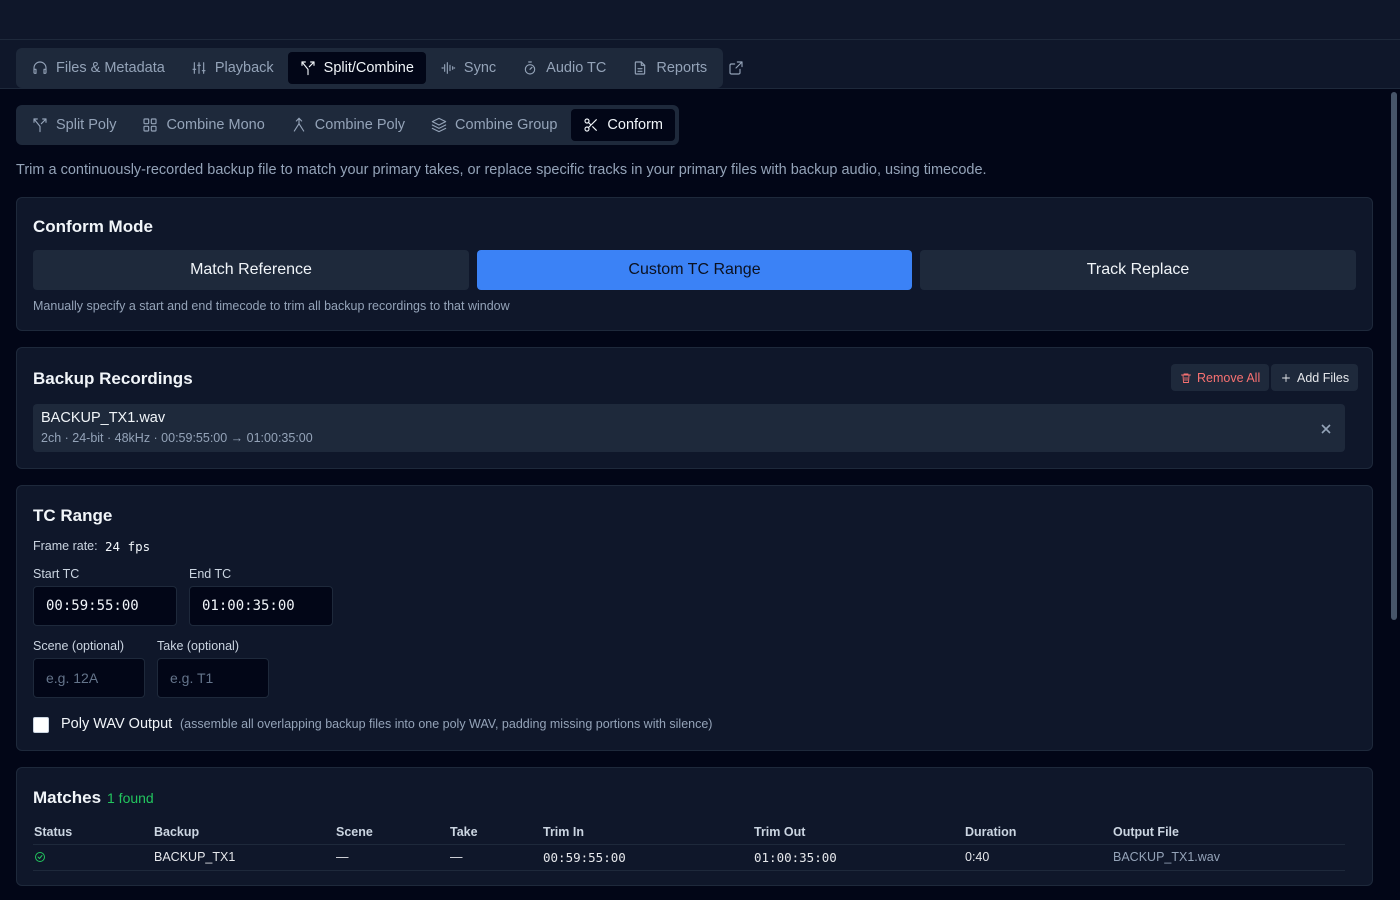 The width and height of the screenshot is (1400, 900). What do you see at coordinates (694, 270) in the screenshot?
I see `mode-custom-tc-range-button: Custom TC Range` at bounding box center [694, 270].